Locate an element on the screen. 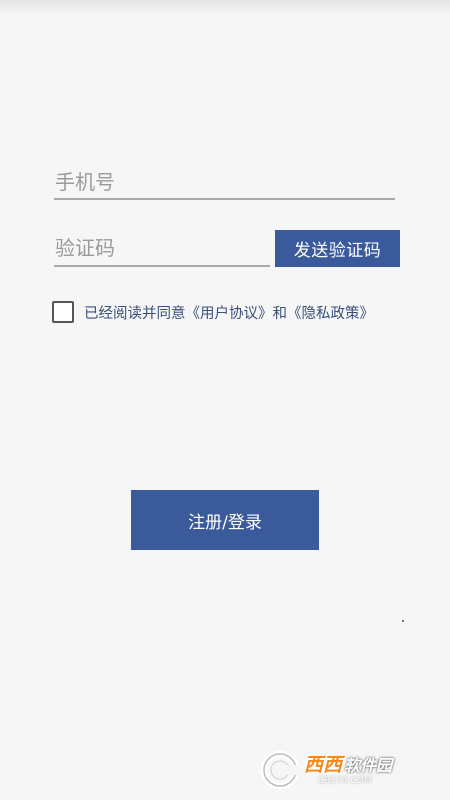 This screenshot has height=800, width=450. register-login-button: 注册/登录 is located at coordinates (225, 520).